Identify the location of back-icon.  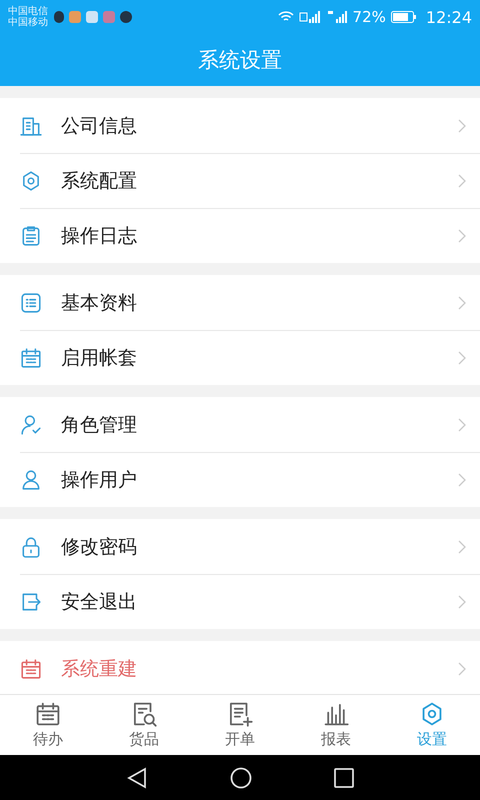
(137, 777).